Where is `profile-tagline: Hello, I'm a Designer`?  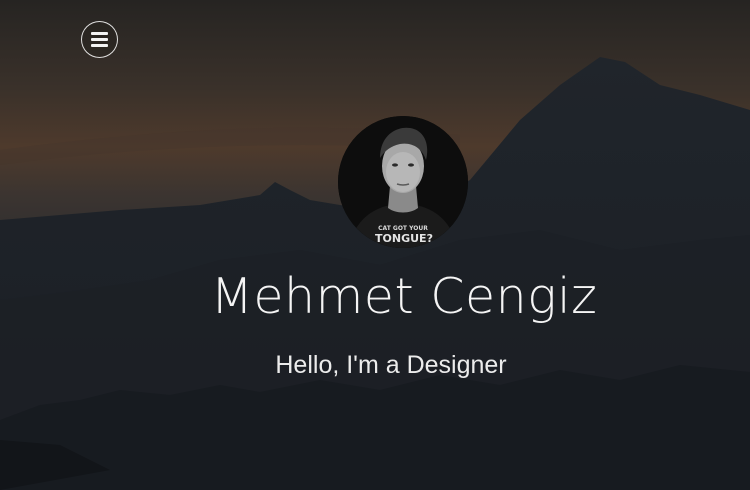
profile-tagline: Hello, I'm a Designer is located at coordinates (391, 365).